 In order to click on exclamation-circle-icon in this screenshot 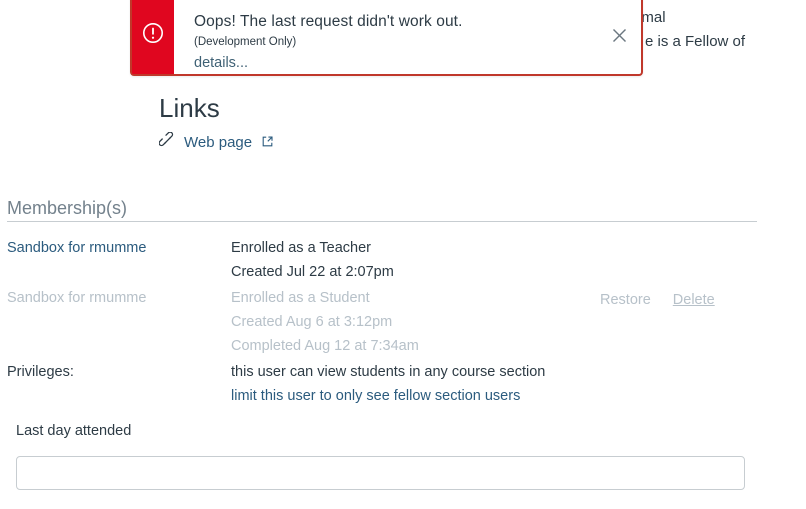, I will do `click(153, 33)`.